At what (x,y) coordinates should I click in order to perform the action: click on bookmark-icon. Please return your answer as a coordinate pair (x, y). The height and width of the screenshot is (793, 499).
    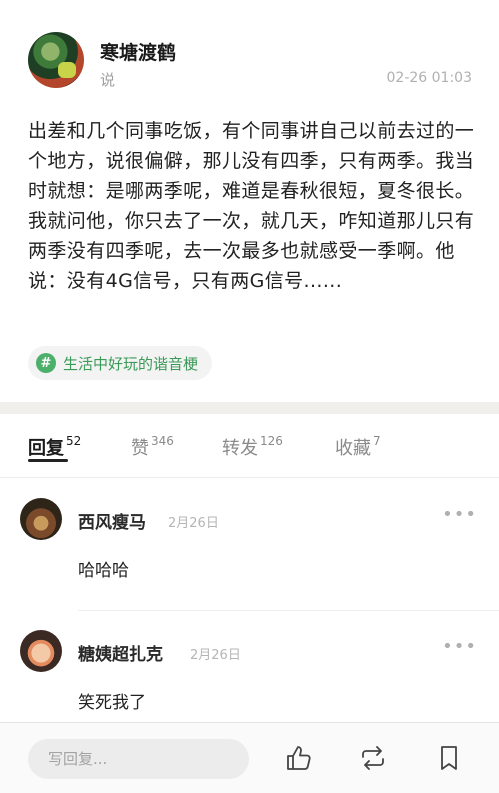
    Looking at the image, I should click on (449, 758).